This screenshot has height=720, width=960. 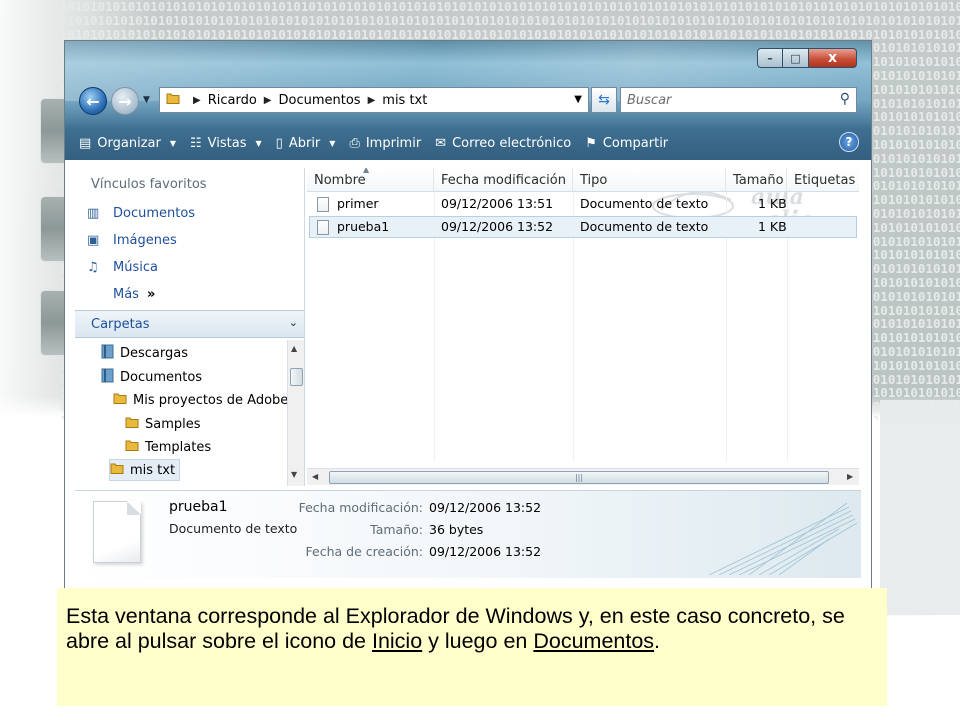 I want to click on column-header-size: Tamaño, so click(x=756, y=180).